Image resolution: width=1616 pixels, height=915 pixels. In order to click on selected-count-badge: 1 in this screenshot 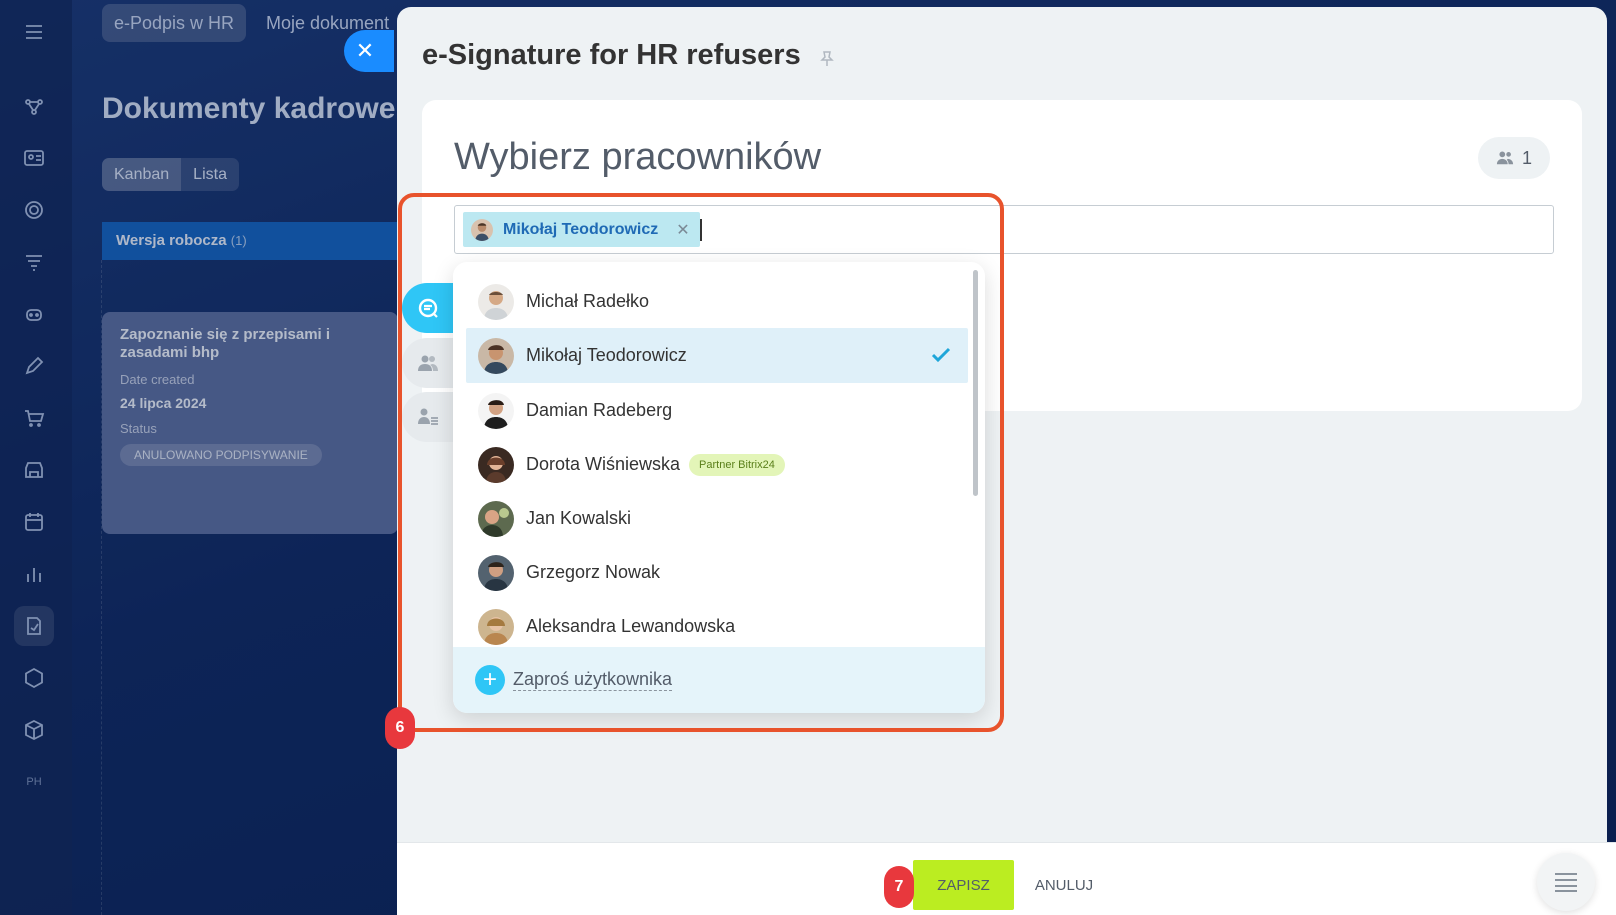, I will do `click(1514, 158)`.